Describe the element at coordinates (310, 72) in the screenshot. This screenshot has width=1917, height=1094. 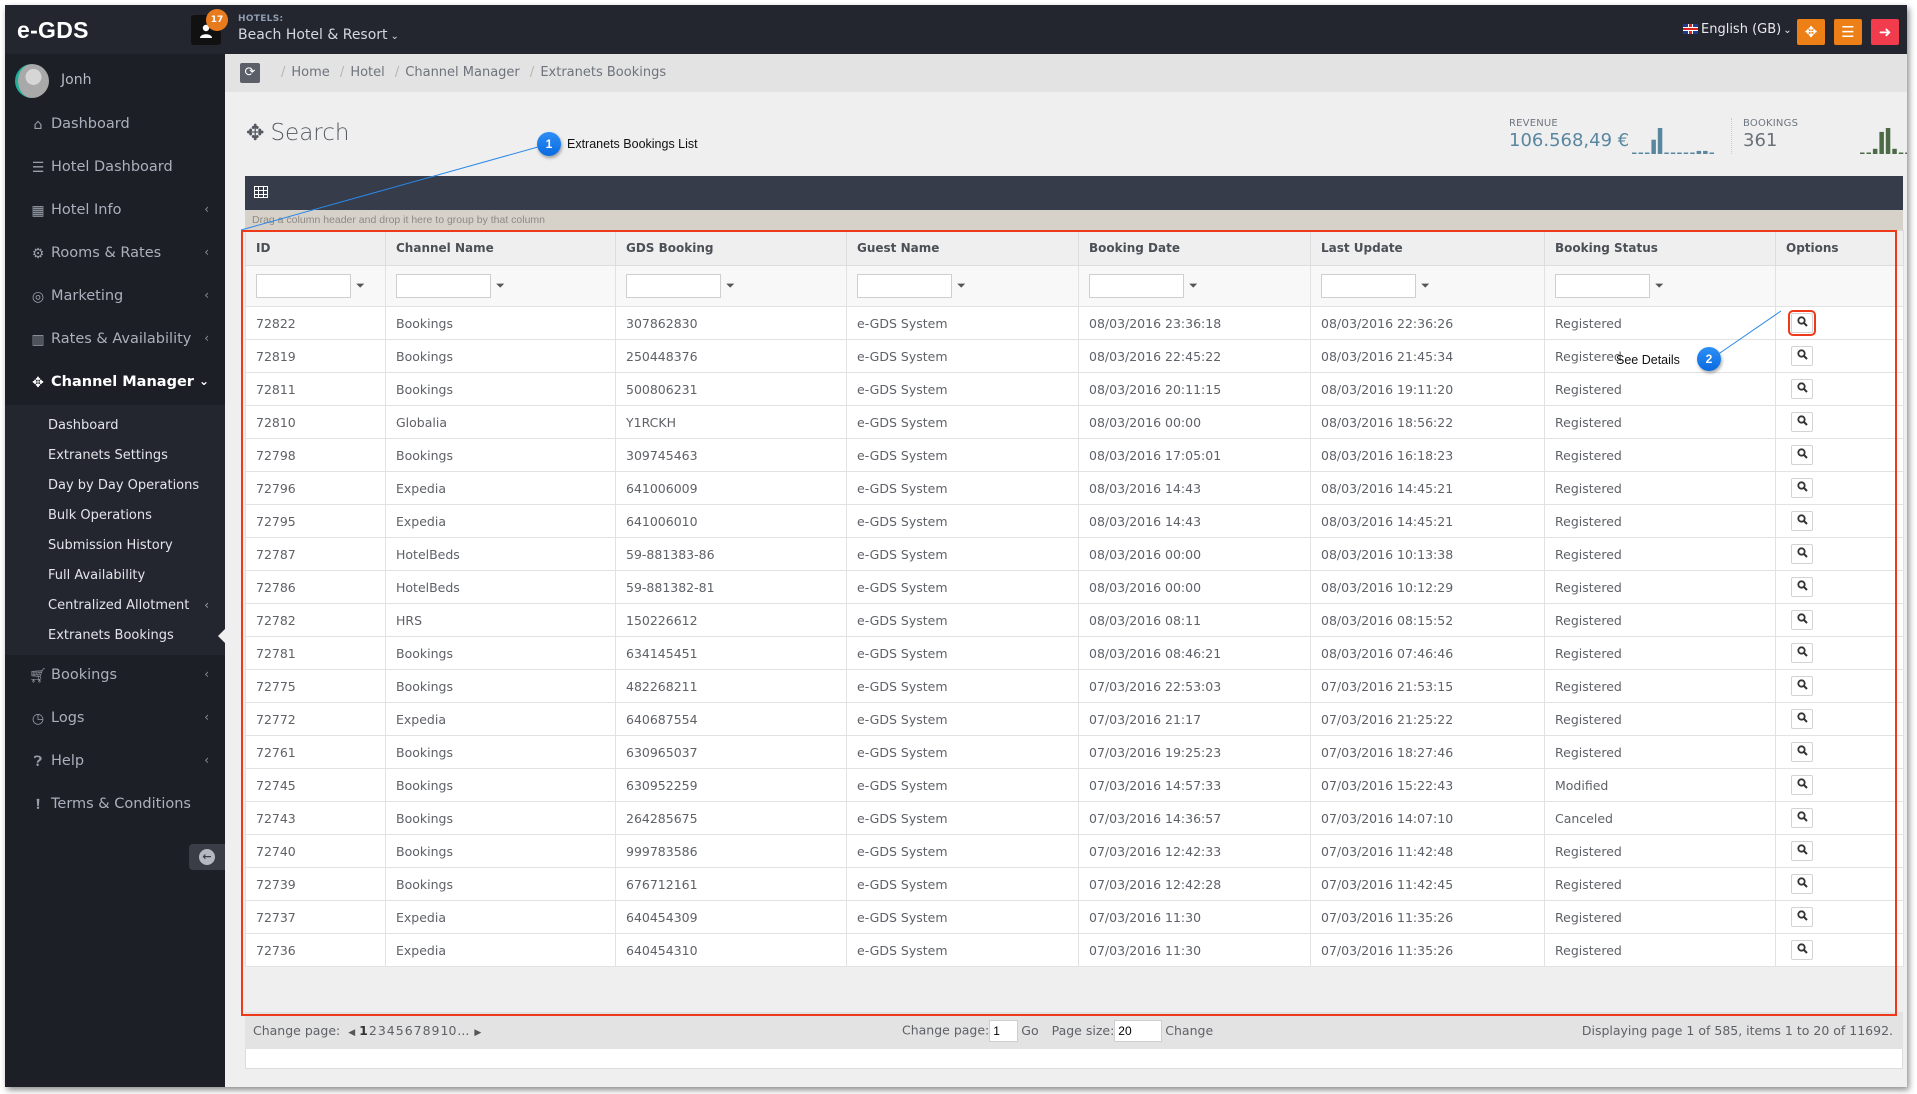
I see `breadcrumb-home: Home` at that location.